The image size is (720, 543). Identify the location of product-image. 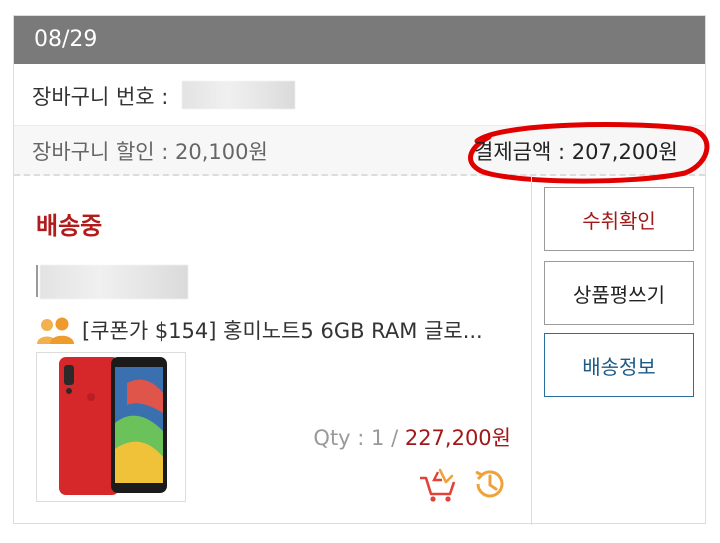
(111, 427).